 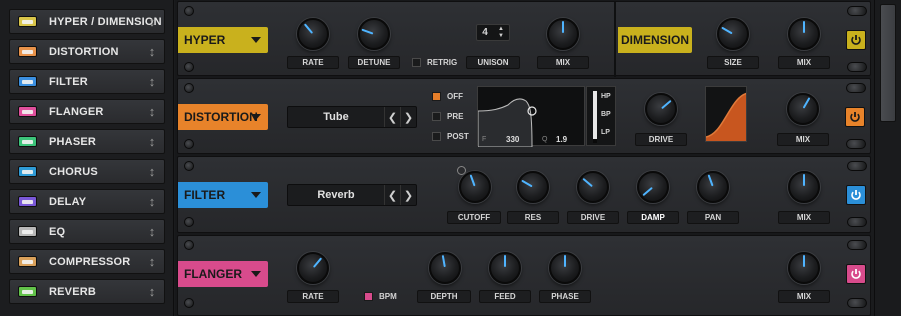 I want to click on dimension-mix-knob, so click(x=804, y=34).